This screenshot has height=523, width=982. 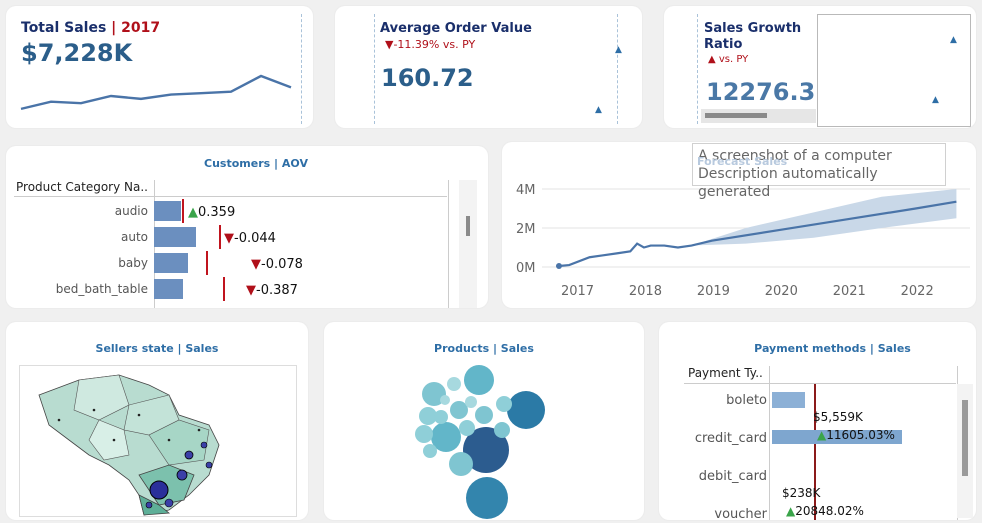 I want to click on aov-delta-label: ▼-0.078, so click(x=277, y=264).